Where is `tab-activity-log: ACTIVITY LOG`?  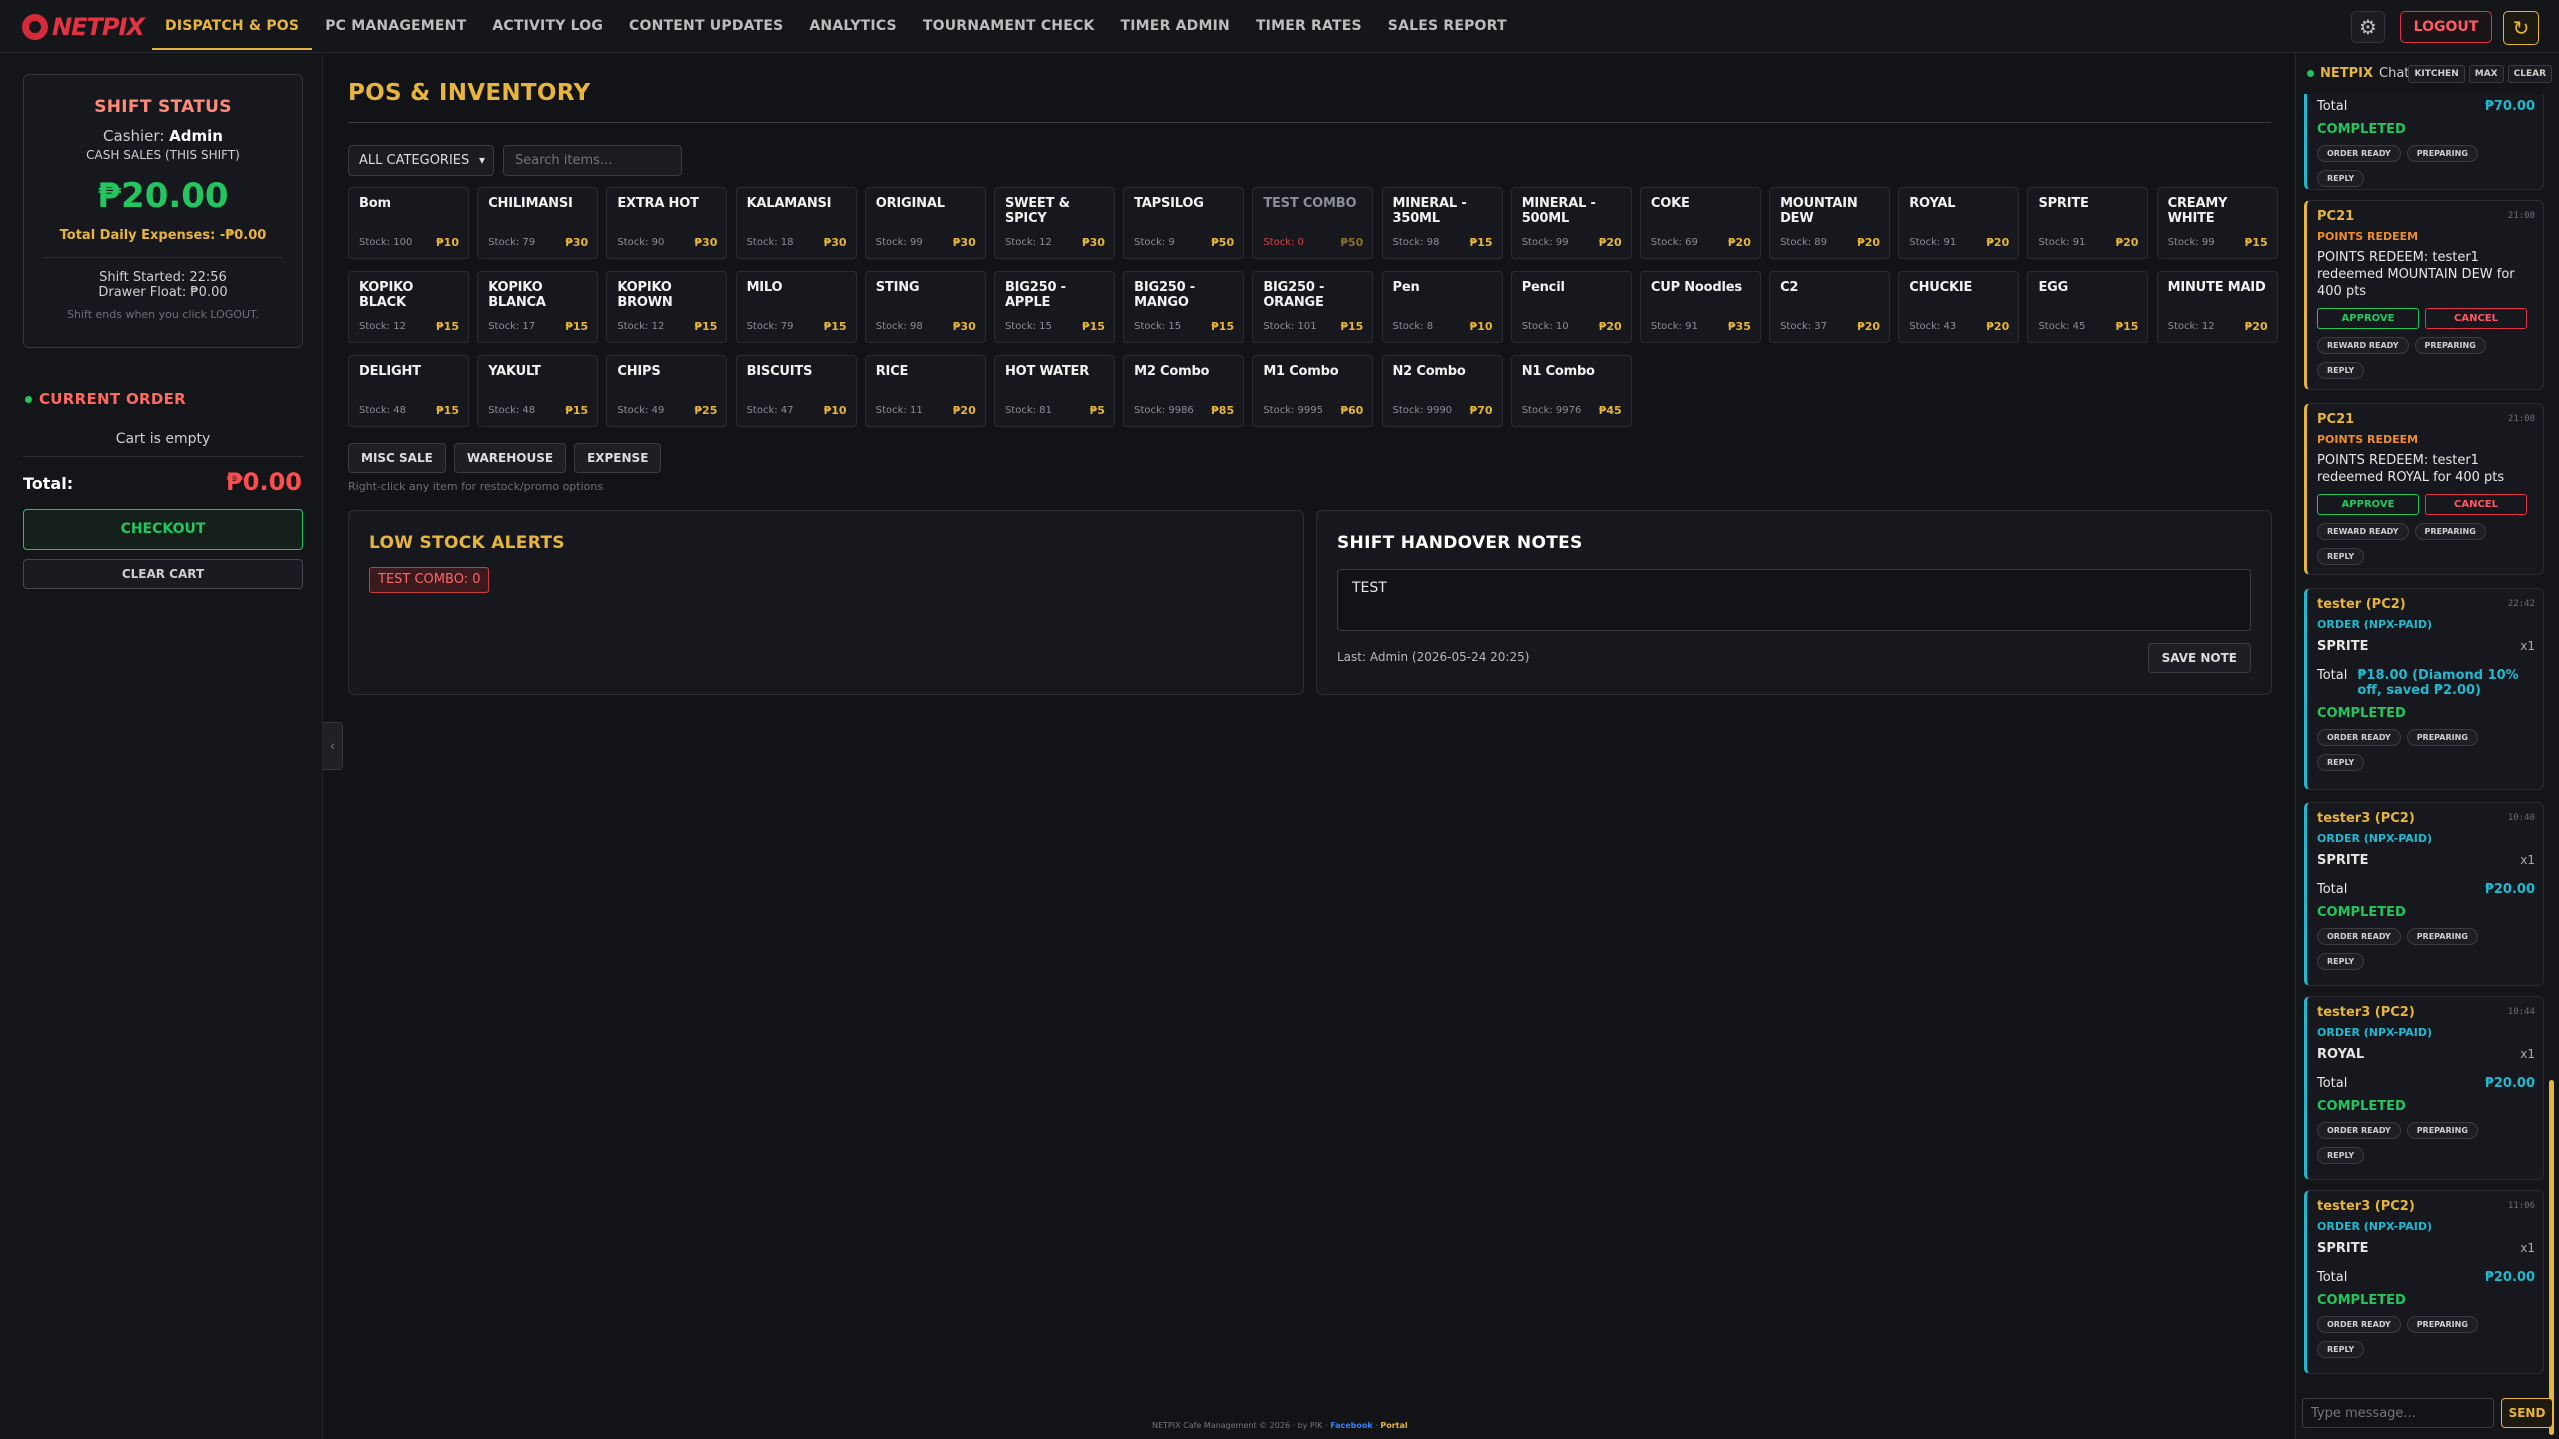
tab-activity-log: ACTIVITY LOG is located at coordinates (547, 25).